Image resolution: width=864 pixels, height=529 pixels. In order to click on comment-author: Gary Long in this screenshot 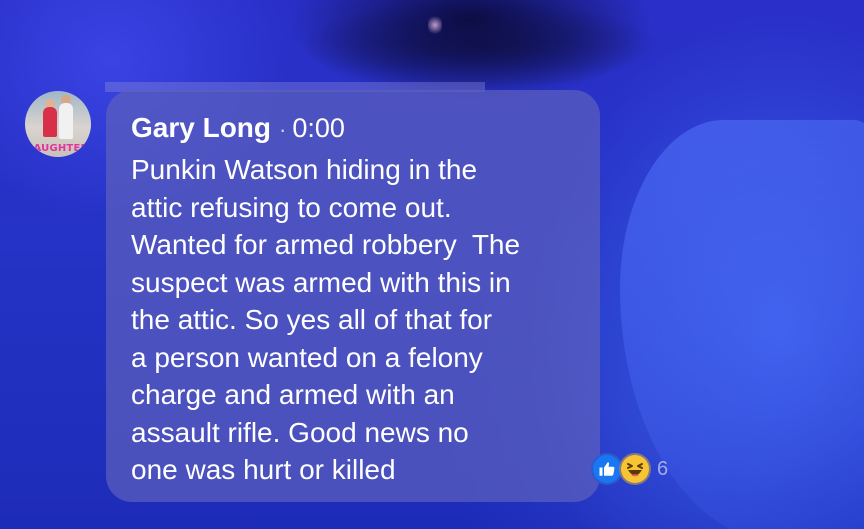, I will do `click(201, 127)`.